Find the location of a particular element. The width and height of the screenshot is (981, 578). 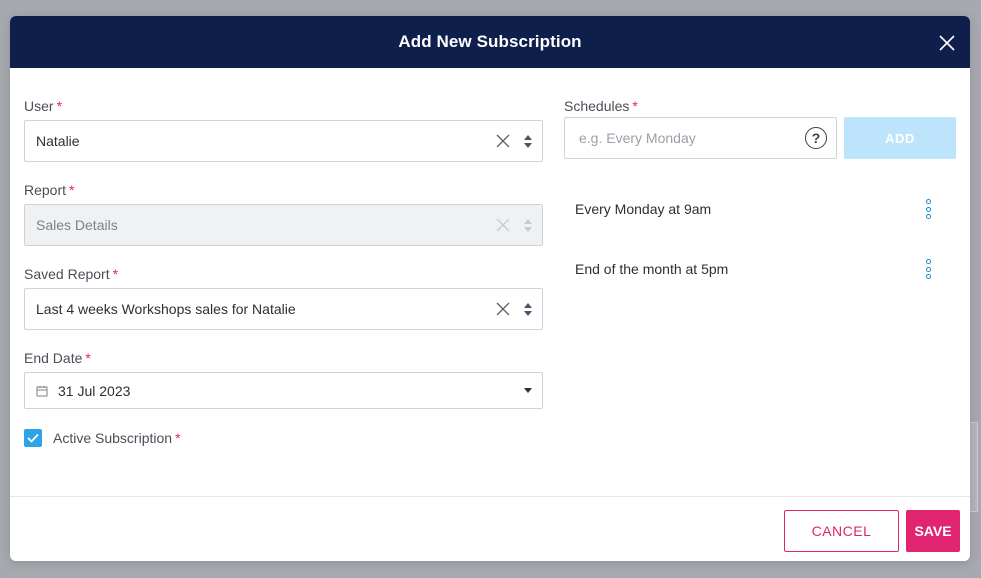

active-subscription-row: Active Subscription * is located at coordinates (102, 438).